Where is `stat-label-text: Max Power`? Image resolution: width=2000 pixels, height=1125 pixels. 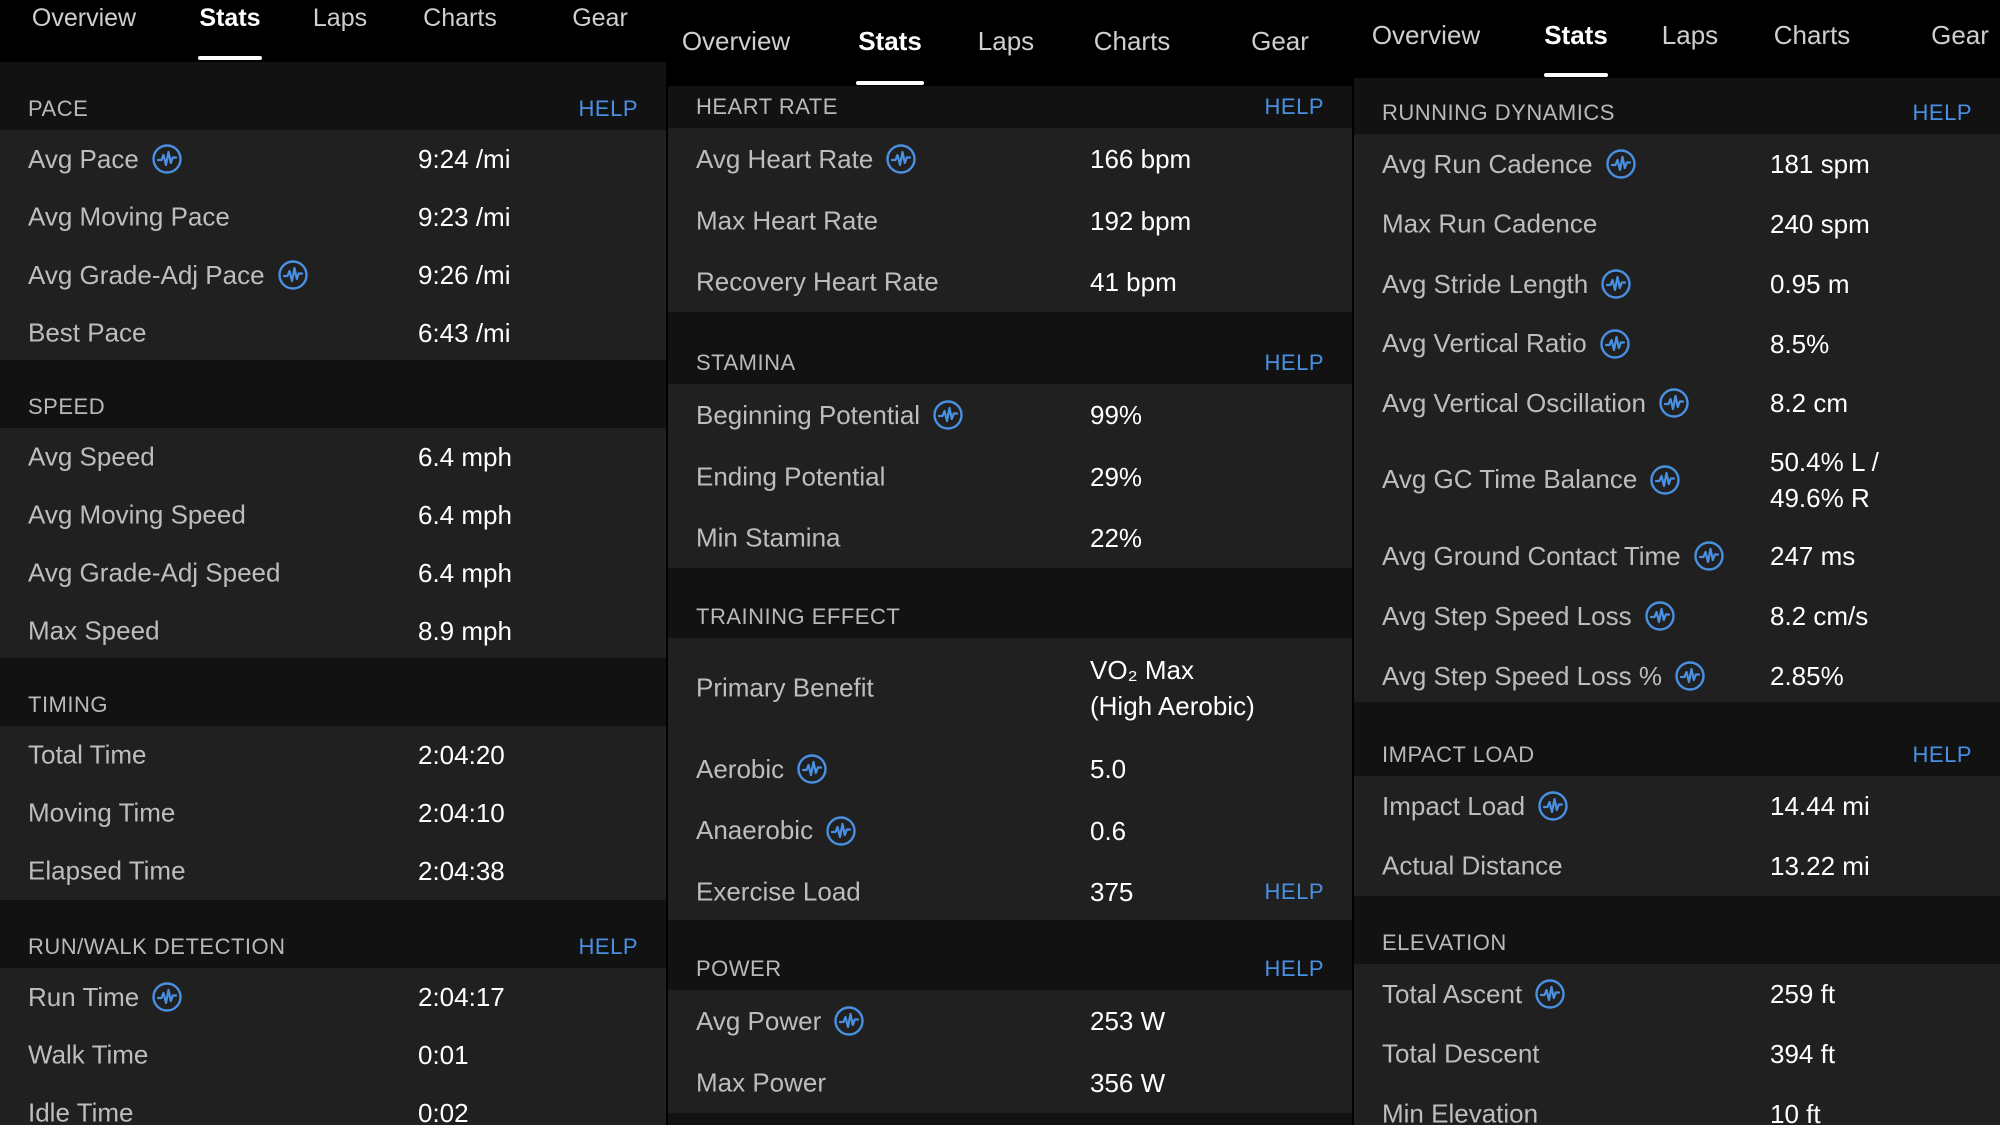
stat-label-text: Max Power is located at coordinates (761, 1082).